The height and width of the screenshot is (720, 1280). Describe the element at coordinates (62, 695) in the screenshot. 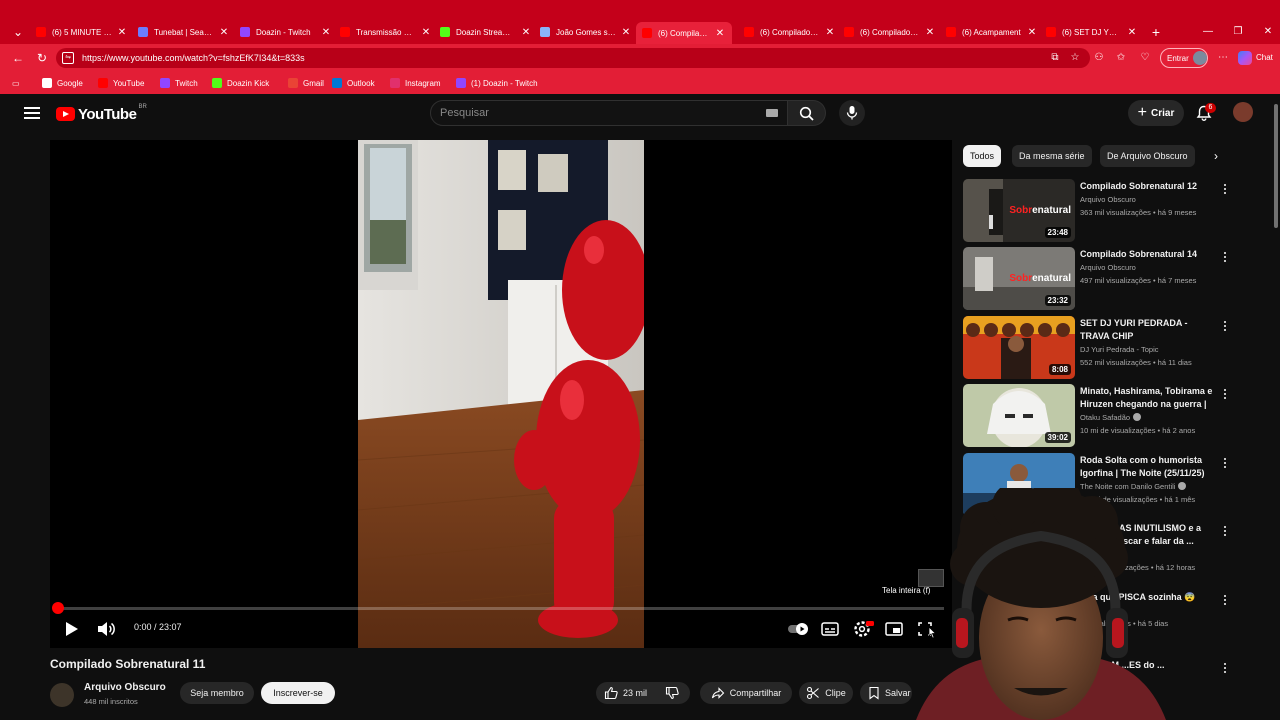

I see `channel-avatar` at that location.